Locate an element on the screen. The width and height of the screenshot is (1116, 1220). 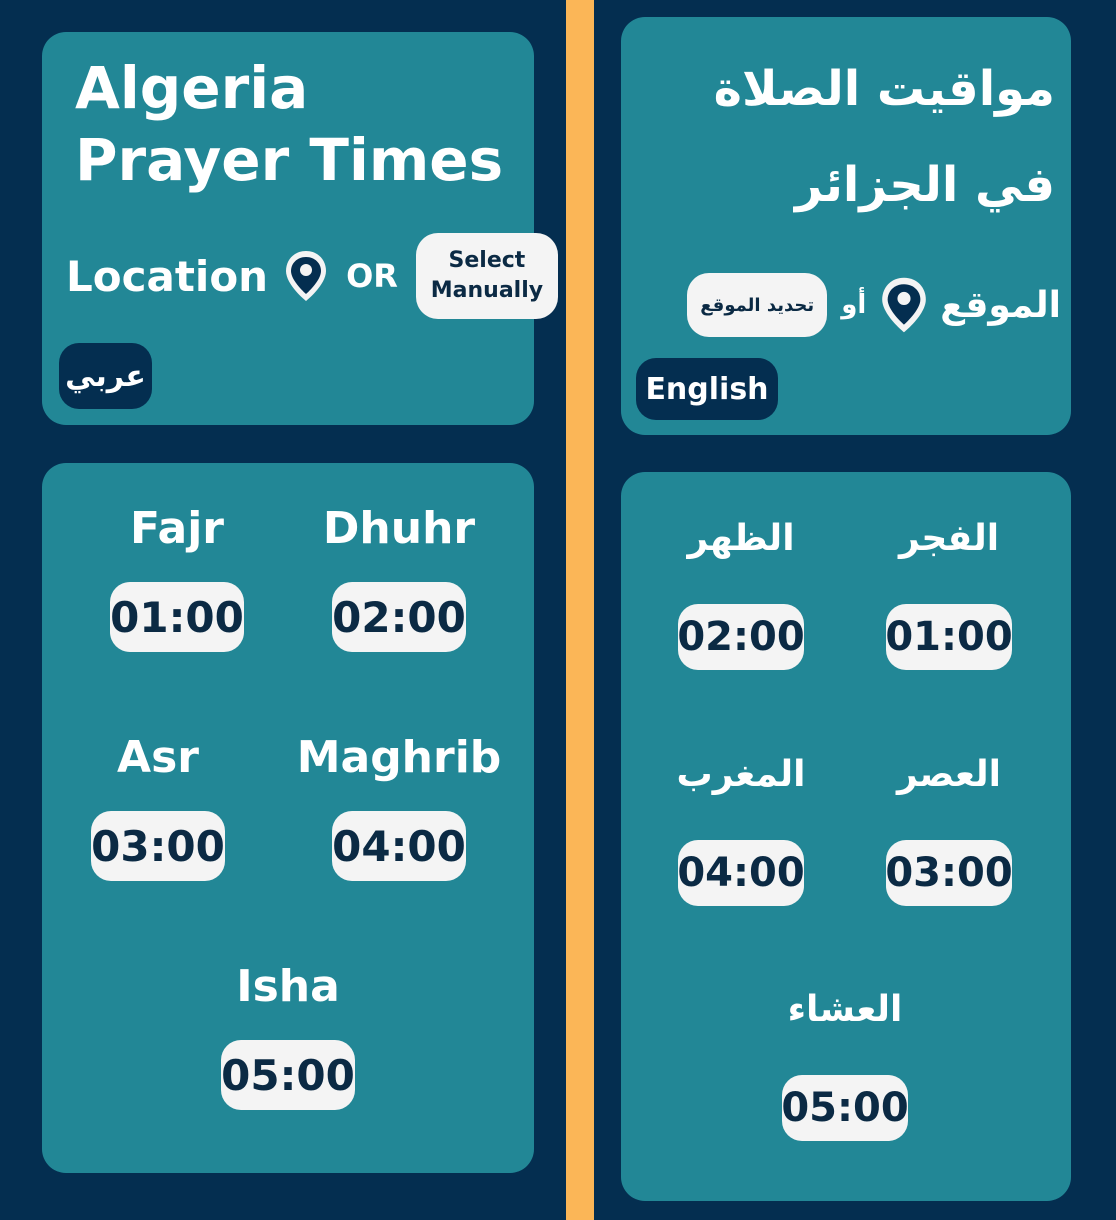
or-label-arabic: أو is located at coordinates (854, 305).